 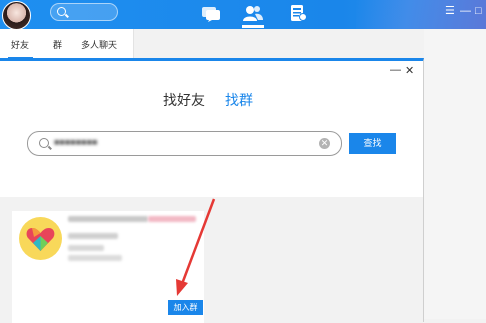 I want to click on arrow-head, so click(x=182, y=287).